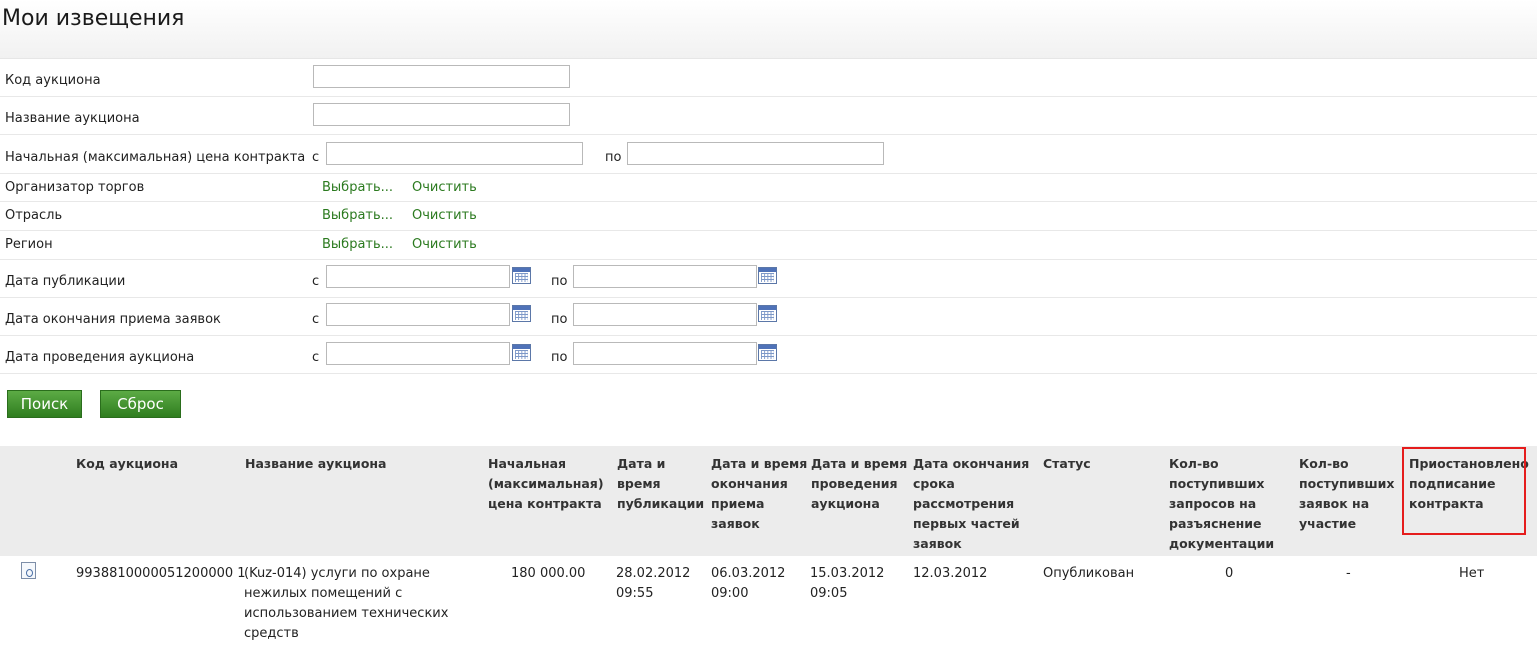 Image resolution: width=1537 pixels, height=645 pixels. Describe the element at coordinates (316, 281) in the screenshot. I see `pub-date-from-label: с` at that location.